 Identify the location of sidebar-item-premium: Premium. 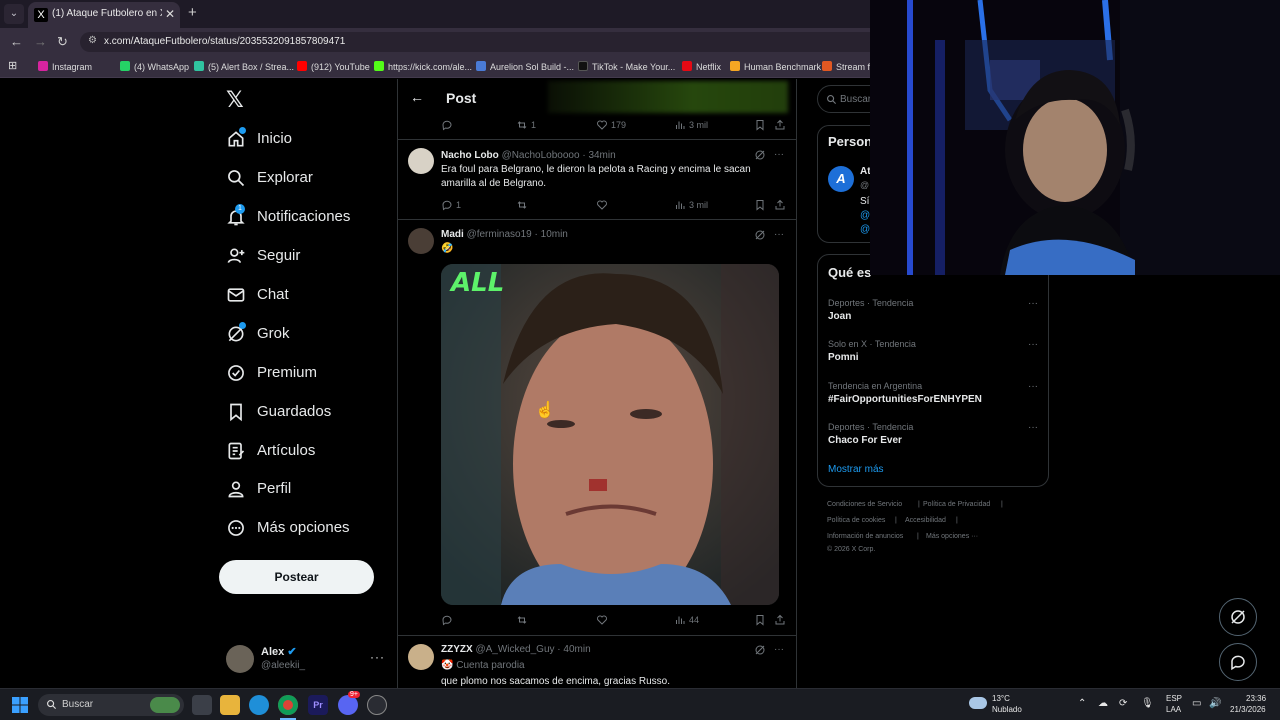
(306, 375).